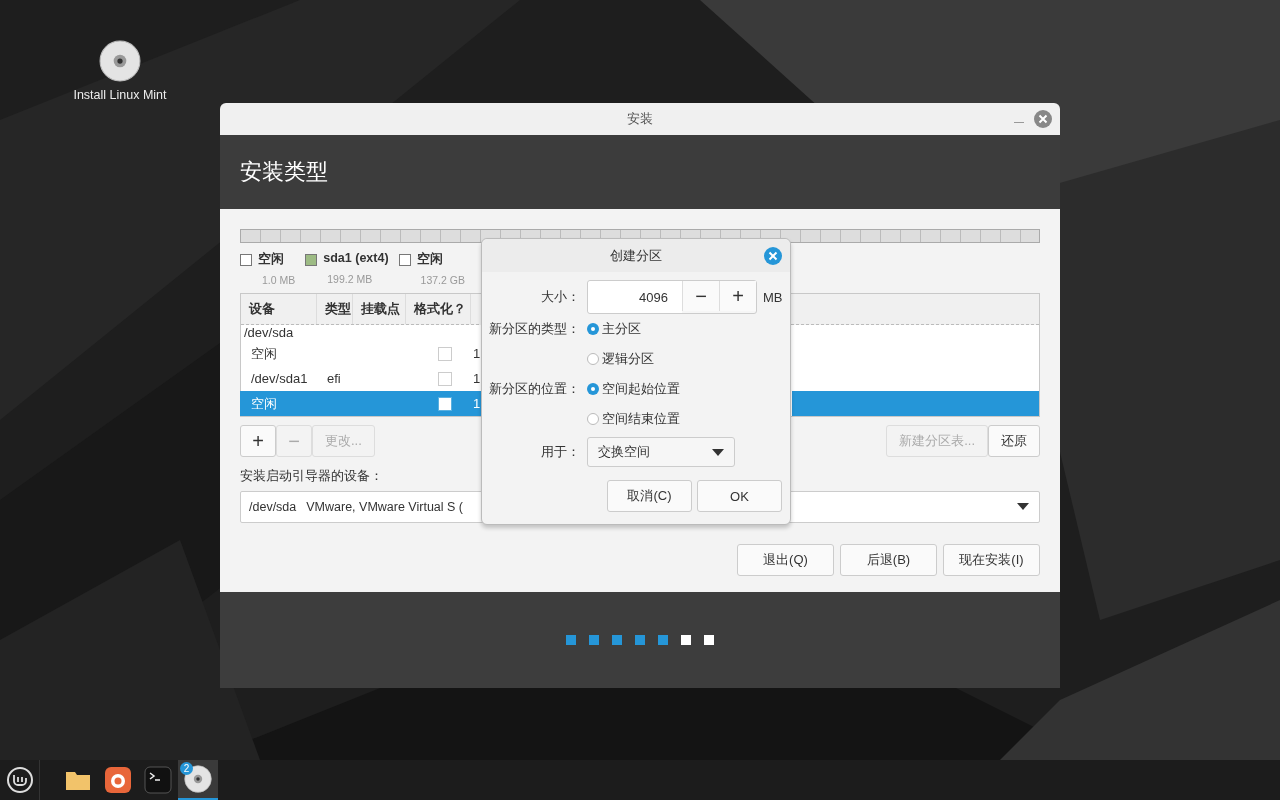 The height and width of the screenshot is (800, 1280). What do you see at coordinates (279, 378) in the screenshot?
I see `table-cell-text: /dev/sda1` at bounding box center [279, 378].